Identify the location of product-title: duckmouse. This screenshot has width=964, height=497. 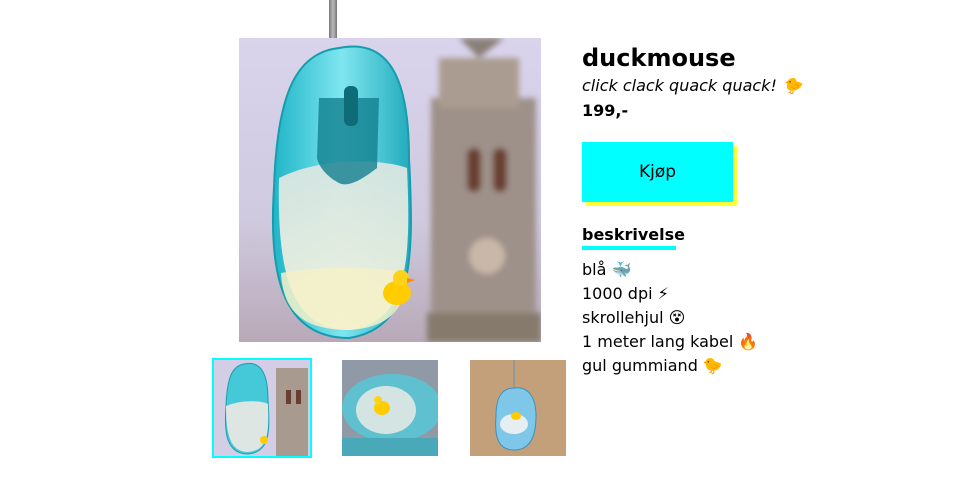
(659, 58).